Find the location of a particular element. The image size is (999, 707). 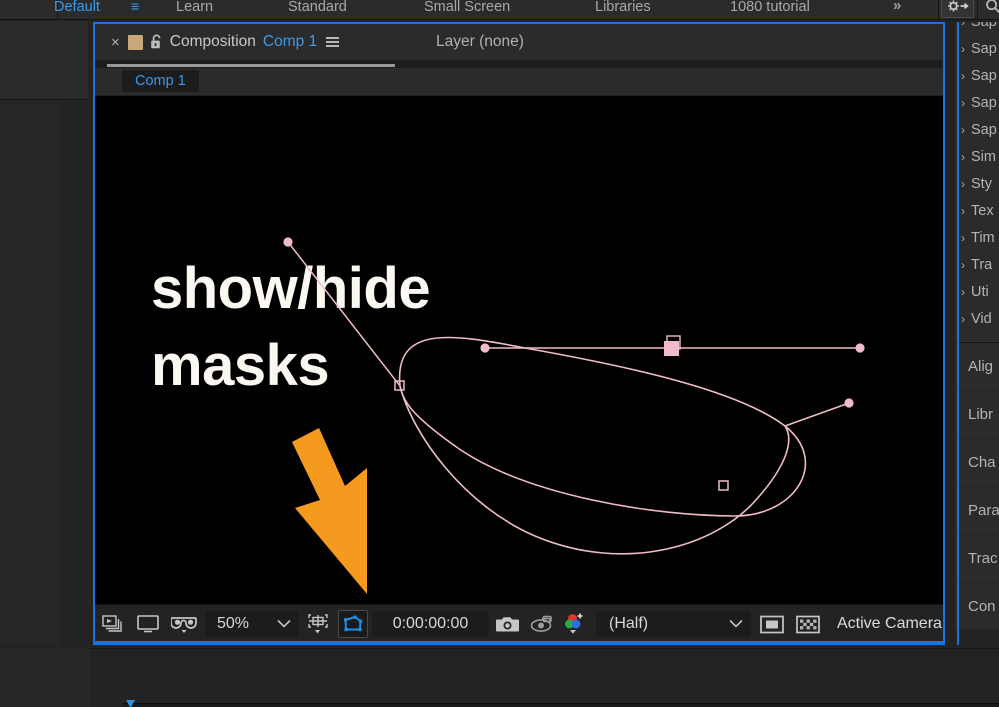

panel-tab-paragraph: Para is located at coordinates (977, 510).